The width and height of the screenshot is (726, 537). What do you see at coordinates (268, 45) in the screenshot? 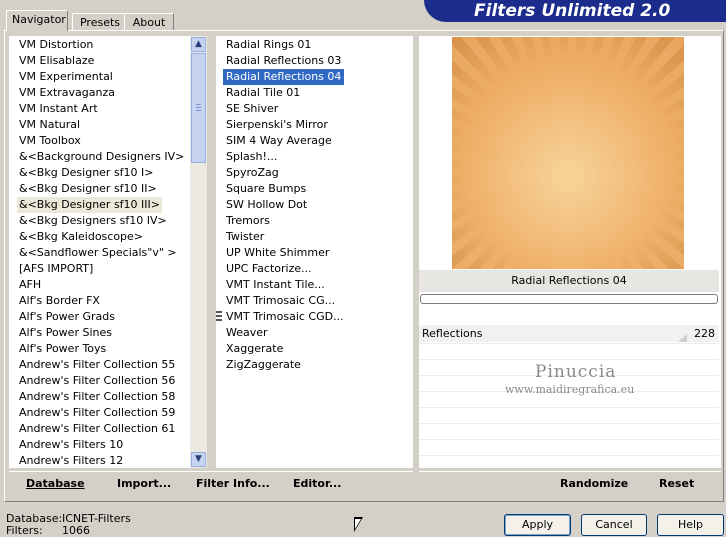
I see `filter-item: Radial Rings 01` at bounding box center [268, 45].